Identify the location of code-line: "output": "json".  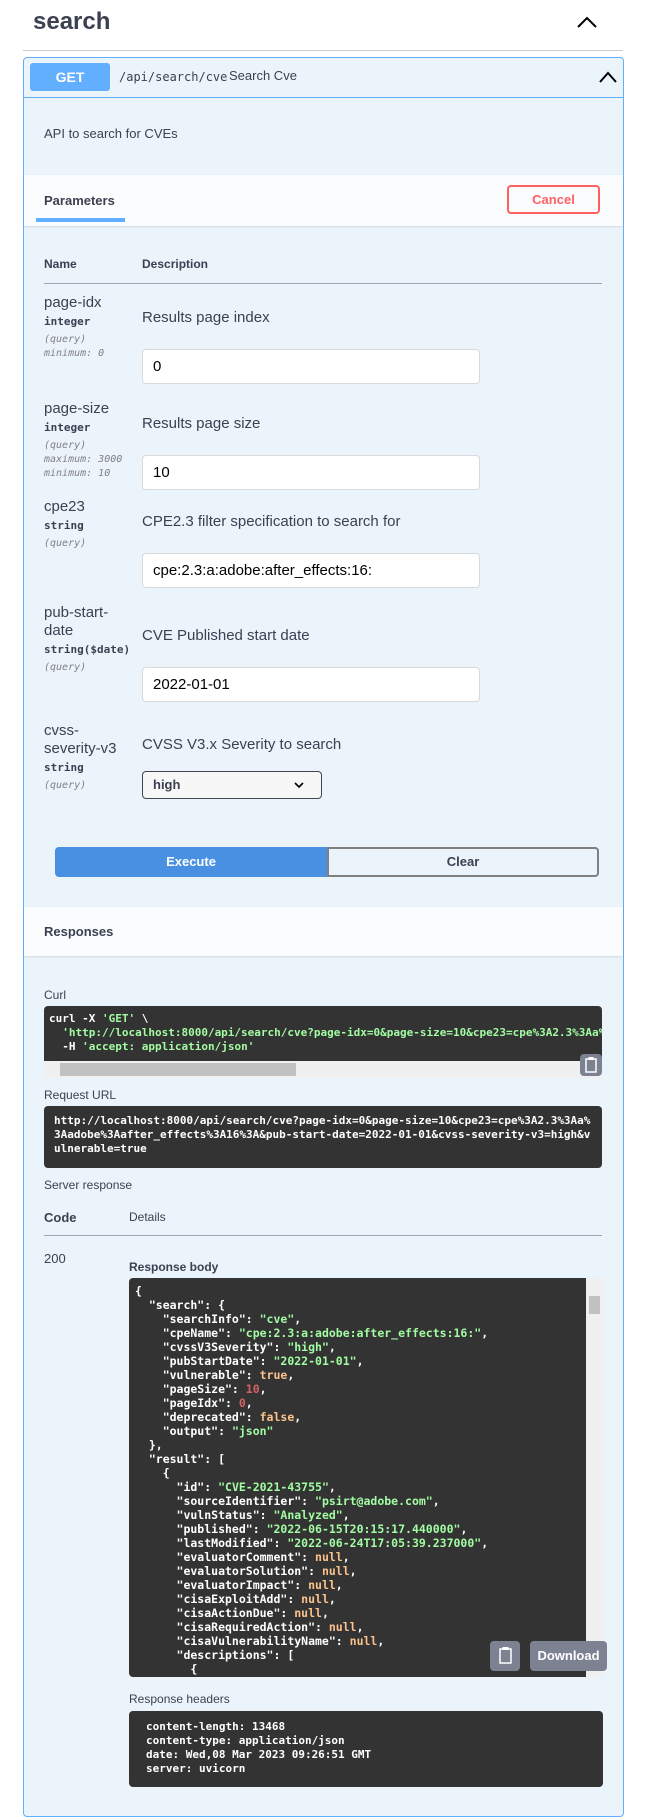
(357, 1431).